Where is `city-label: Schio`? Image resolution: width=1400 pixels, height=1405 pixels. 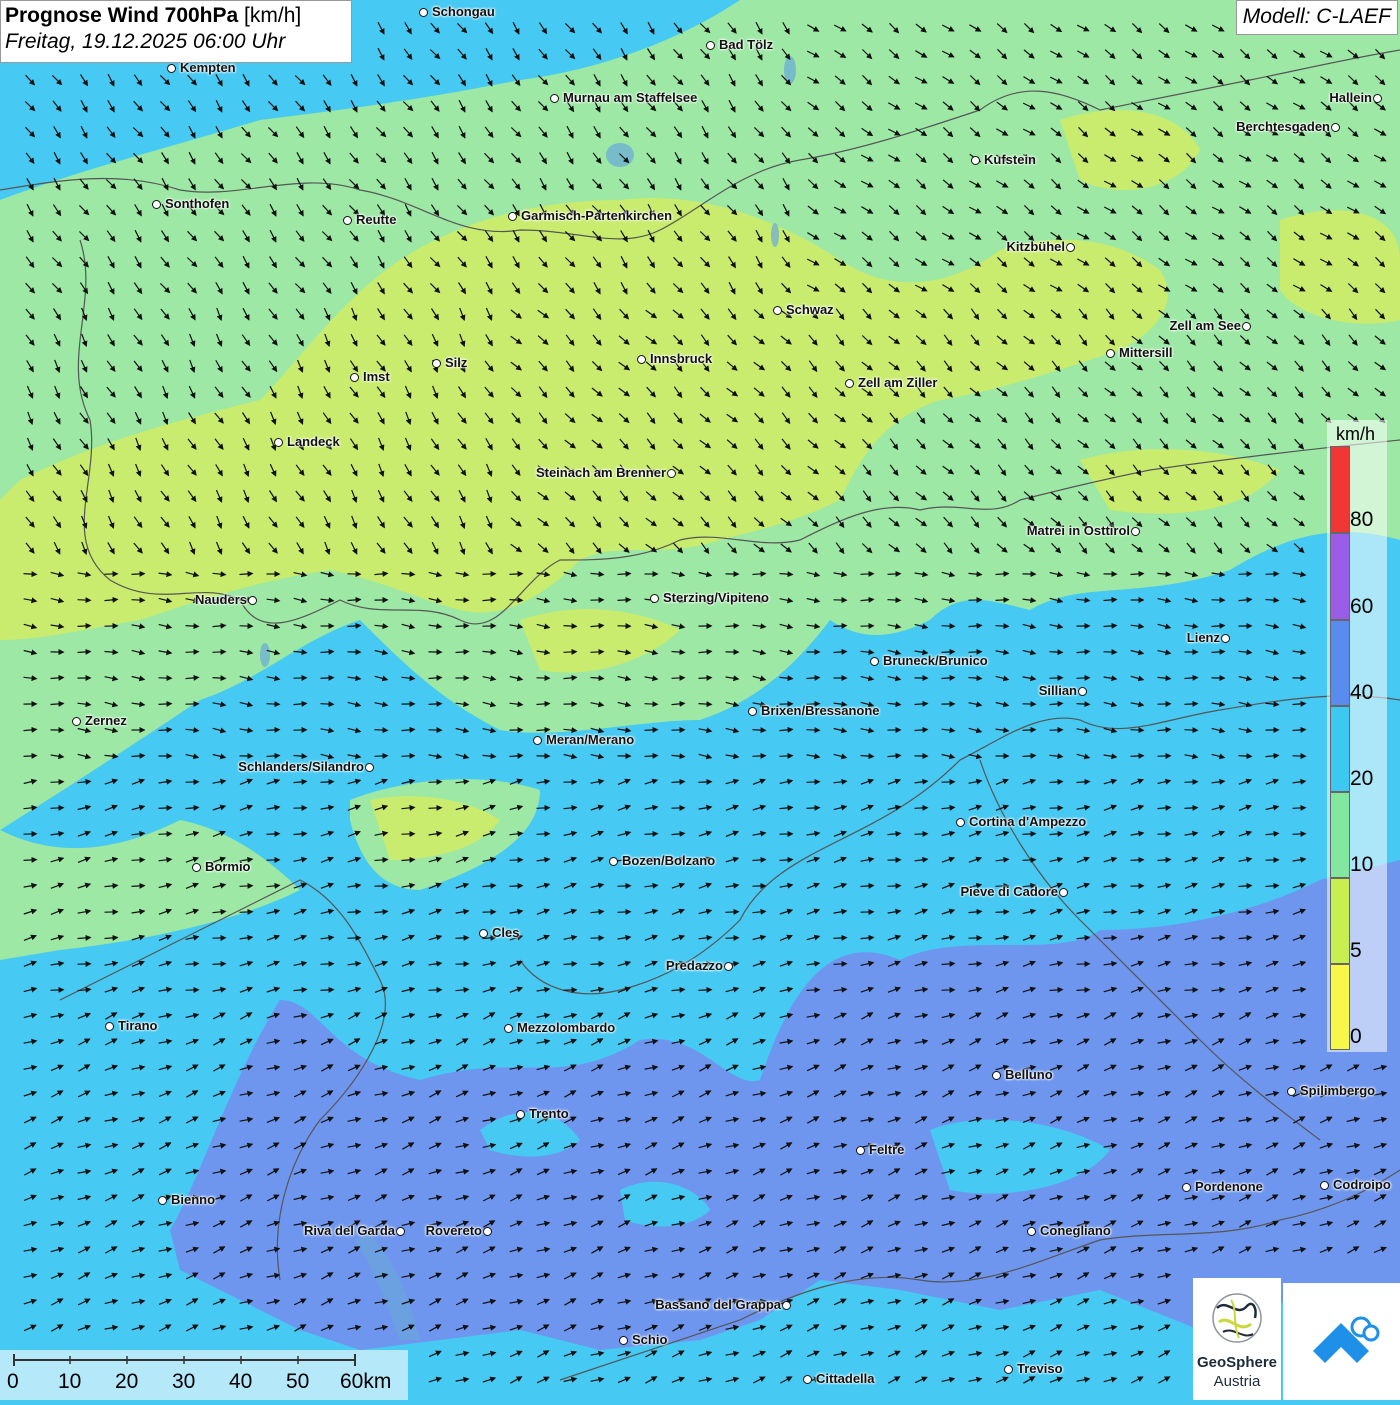 city-label: Schio is located at coordinates (649, 1339).